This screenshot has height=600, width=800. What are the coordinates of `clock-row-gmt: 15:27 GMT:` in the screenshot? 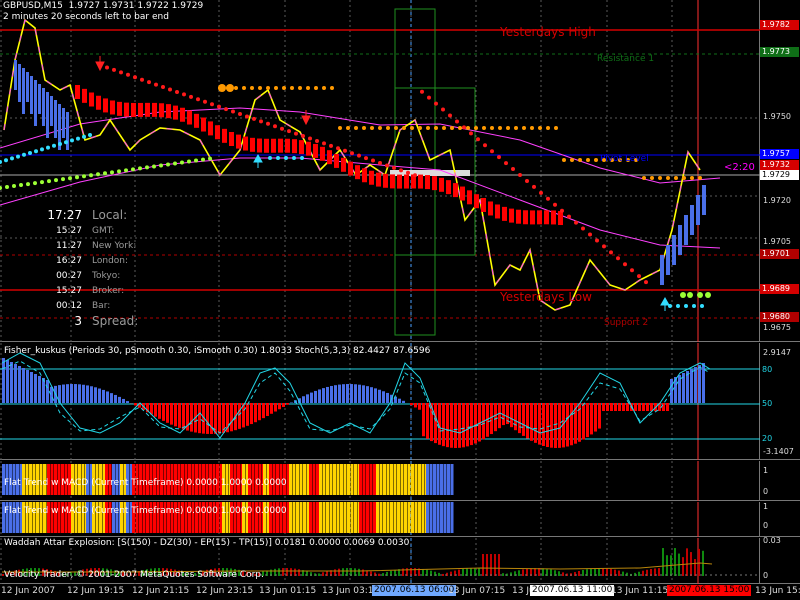 It's located at (57, 231).